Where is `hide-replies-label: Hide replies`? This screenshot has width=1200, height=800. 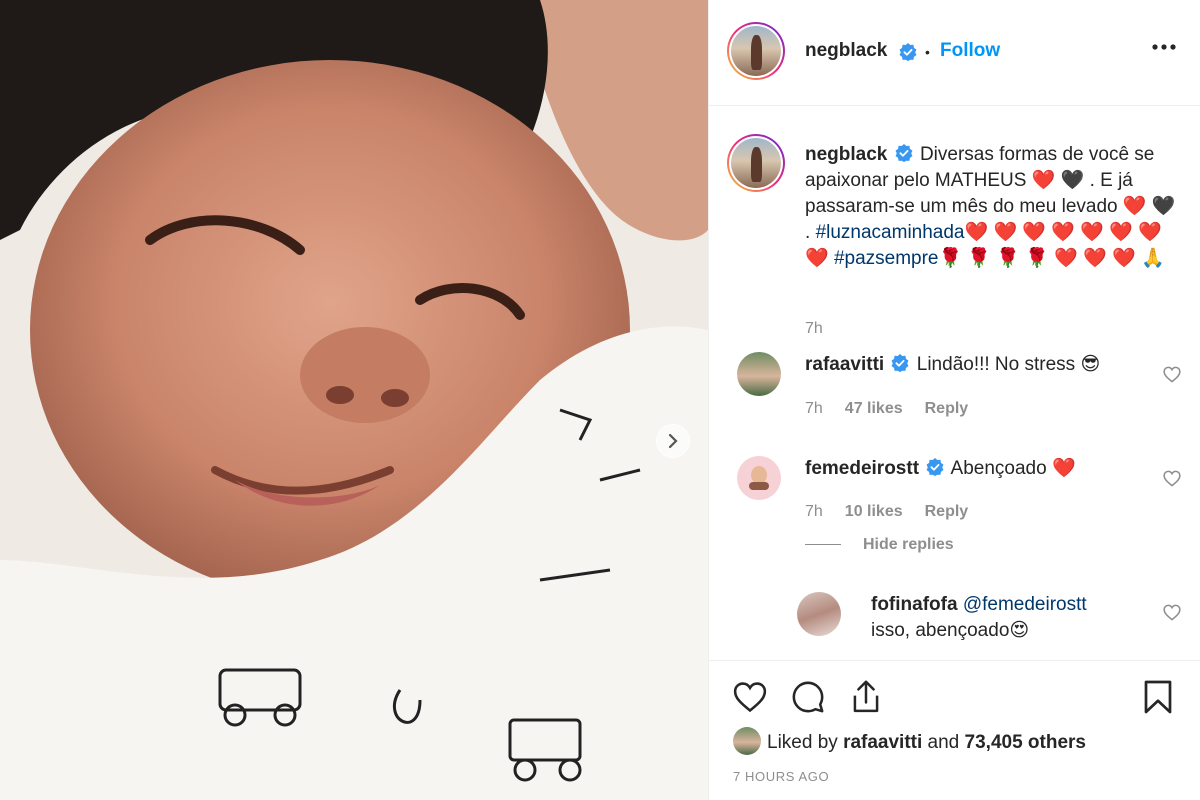
hide-replies-label: Hide replies is located at coordinates (908, 544).